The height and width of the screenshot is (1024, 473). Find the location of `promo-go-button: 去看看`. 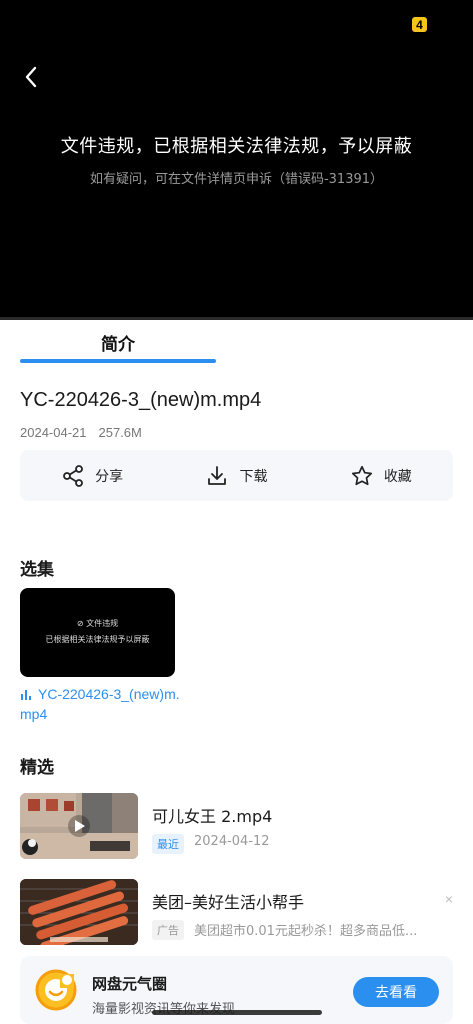

promo-go-button: 去看看 is located at coordinates (396, 992).